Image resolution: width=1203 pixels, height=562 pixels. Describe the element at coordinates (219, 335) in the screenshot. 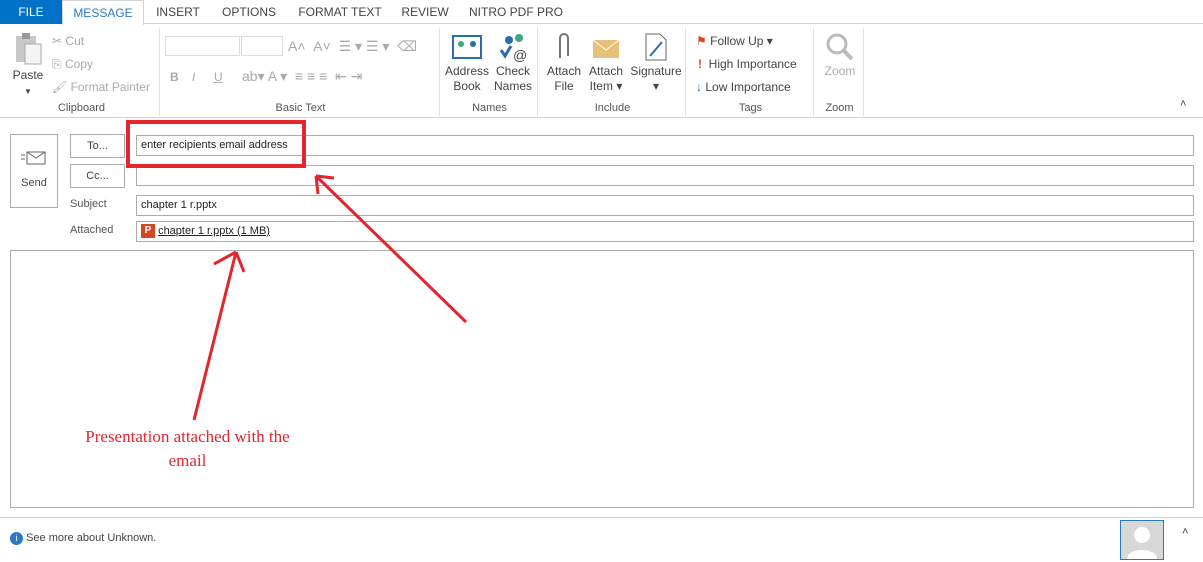

I see `arrow-to-attachment` at that location.